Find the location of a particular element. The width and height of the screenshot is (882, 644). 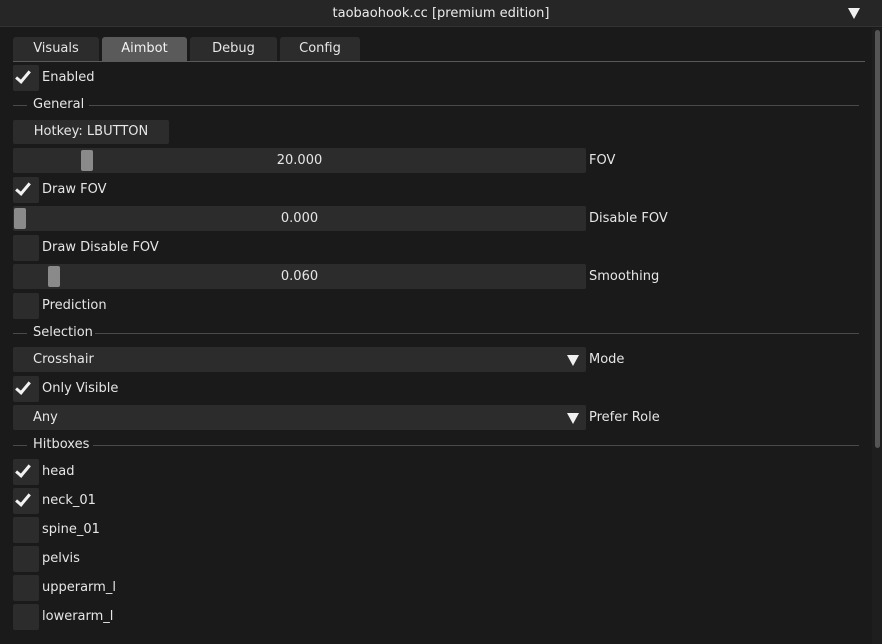

disable-fov-label: Disable FOV is located at coordinates (628, 218).